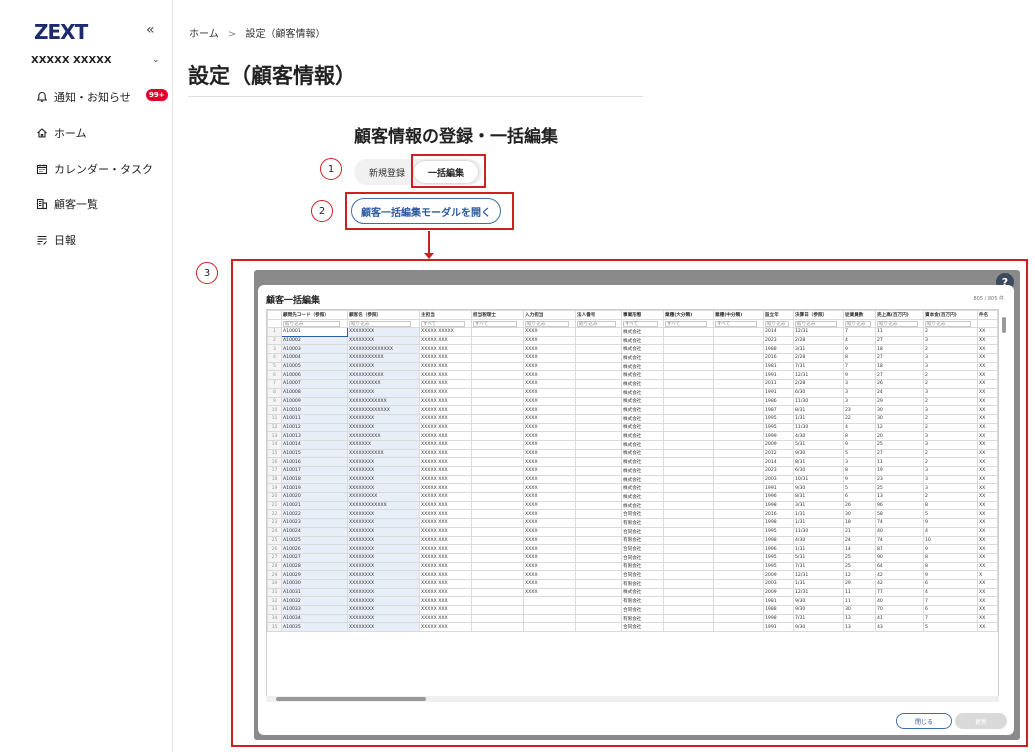 Image resolution: width=1035 pixels, height=752 pixels. I want to click on table-cell: 2014, so click(778, 462).